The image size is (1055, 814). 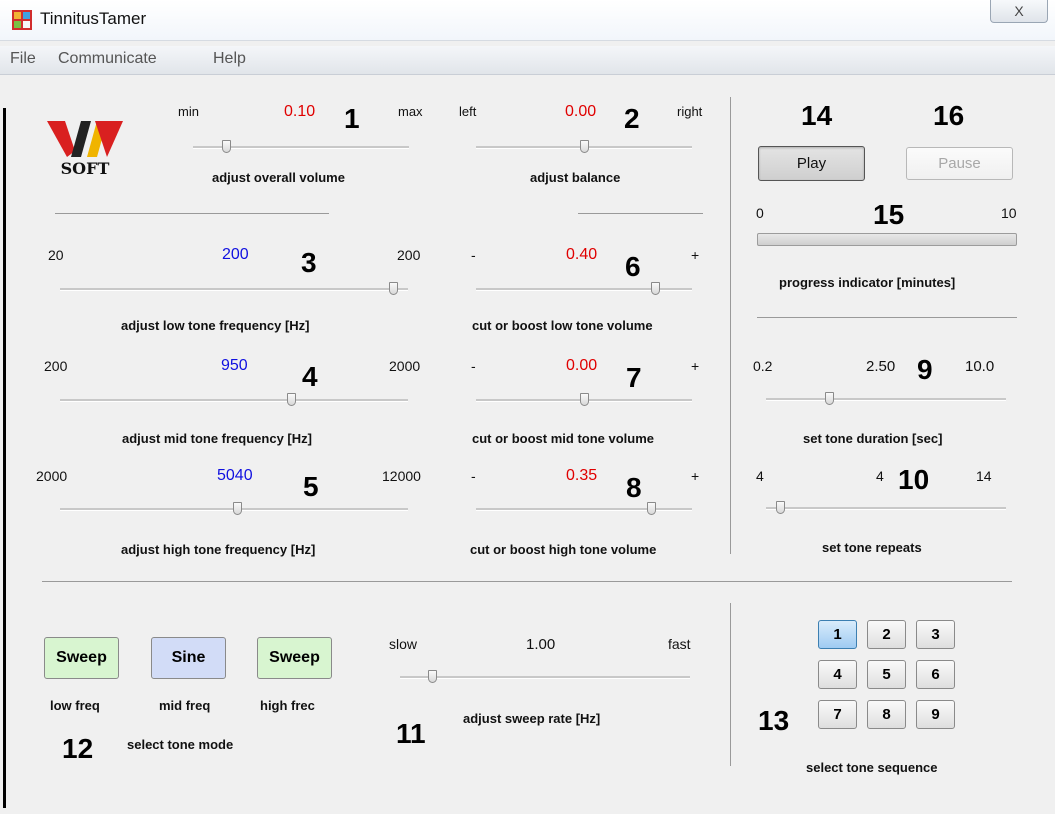 What do you see at coordinates (234, 289) in the screenshot?
I see `low-freq-slider` at bounding box center [234, 289].